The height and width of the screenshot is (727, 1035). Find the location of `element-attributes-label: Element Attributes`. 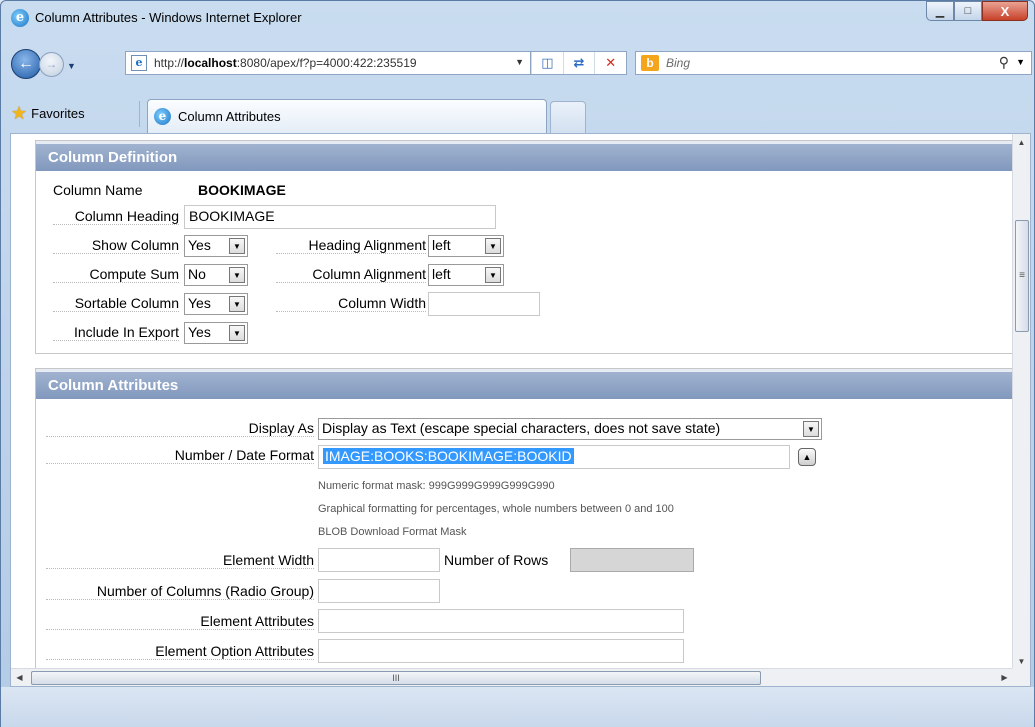

element-attributes-label: Element Attributes is located at coordinates (180, 621).